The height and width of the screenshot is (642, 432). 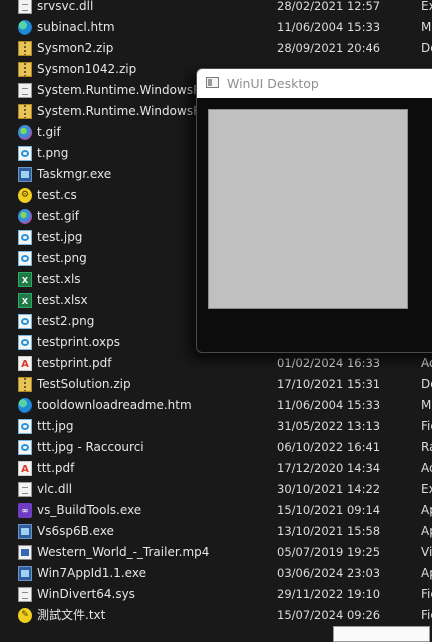 What do you see at coordinates (329, 510) in the screenshot?
I see `file-modified-date: 15/10/2021 09:14` at bounding box center [329, 510].